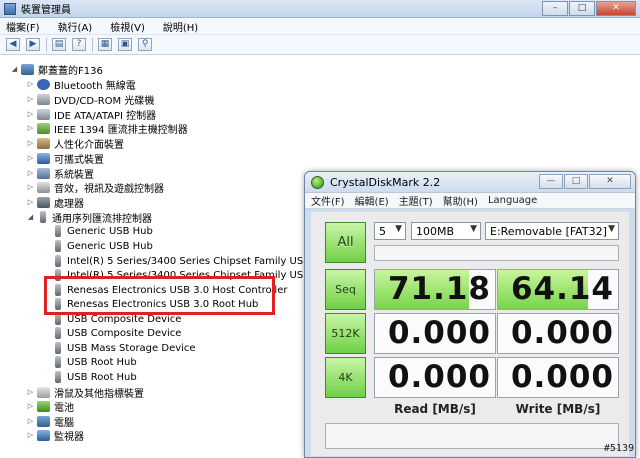 Image resolution: width=640 pixels, height=458 pixels. I want to click on dm-menu-bar: 檔案(F) 執行(A) 檢視(V) 說明(H), so click(320, 26).